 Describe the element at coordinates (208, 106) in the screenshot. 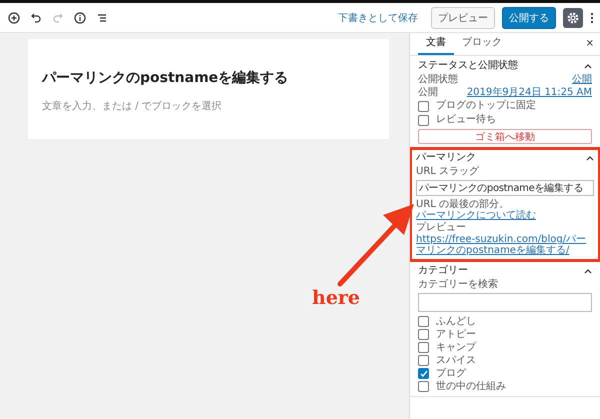

I see `paragraph-placeholder: 文章を入力、または / でブロックを選択` at that location.